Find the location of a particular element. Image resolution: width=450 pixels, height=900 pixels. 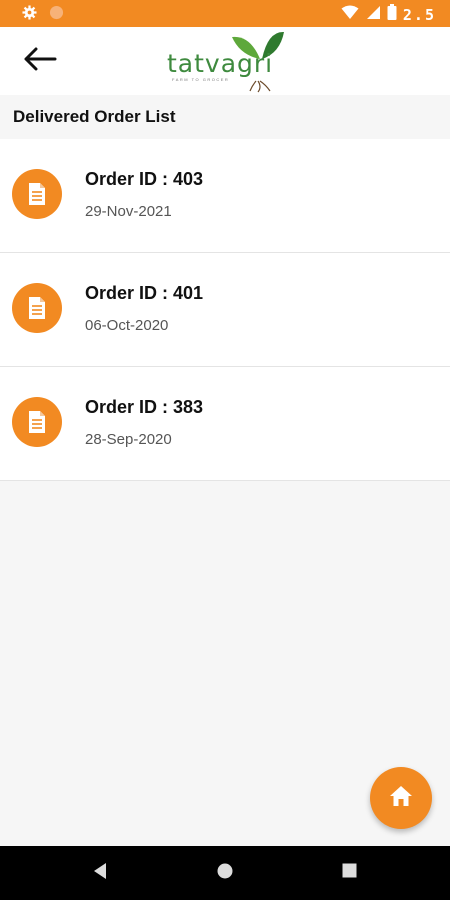

system-nav-bar is located at coordinates (225, 873).